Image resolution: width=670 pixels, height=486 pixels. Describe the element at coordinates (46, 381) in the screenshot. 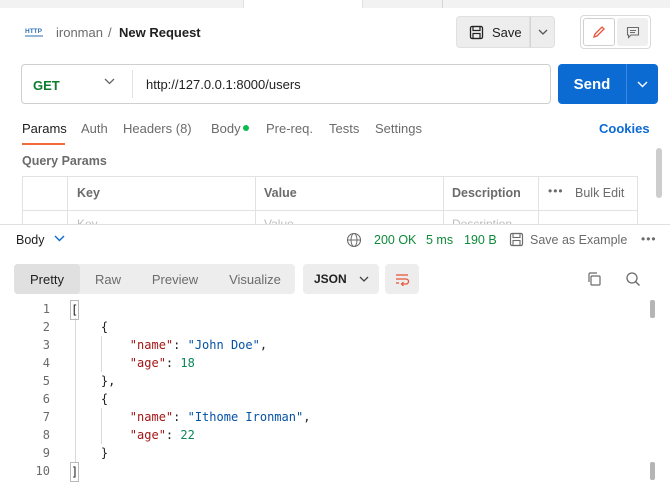

I see `line-number: 5` at that location.